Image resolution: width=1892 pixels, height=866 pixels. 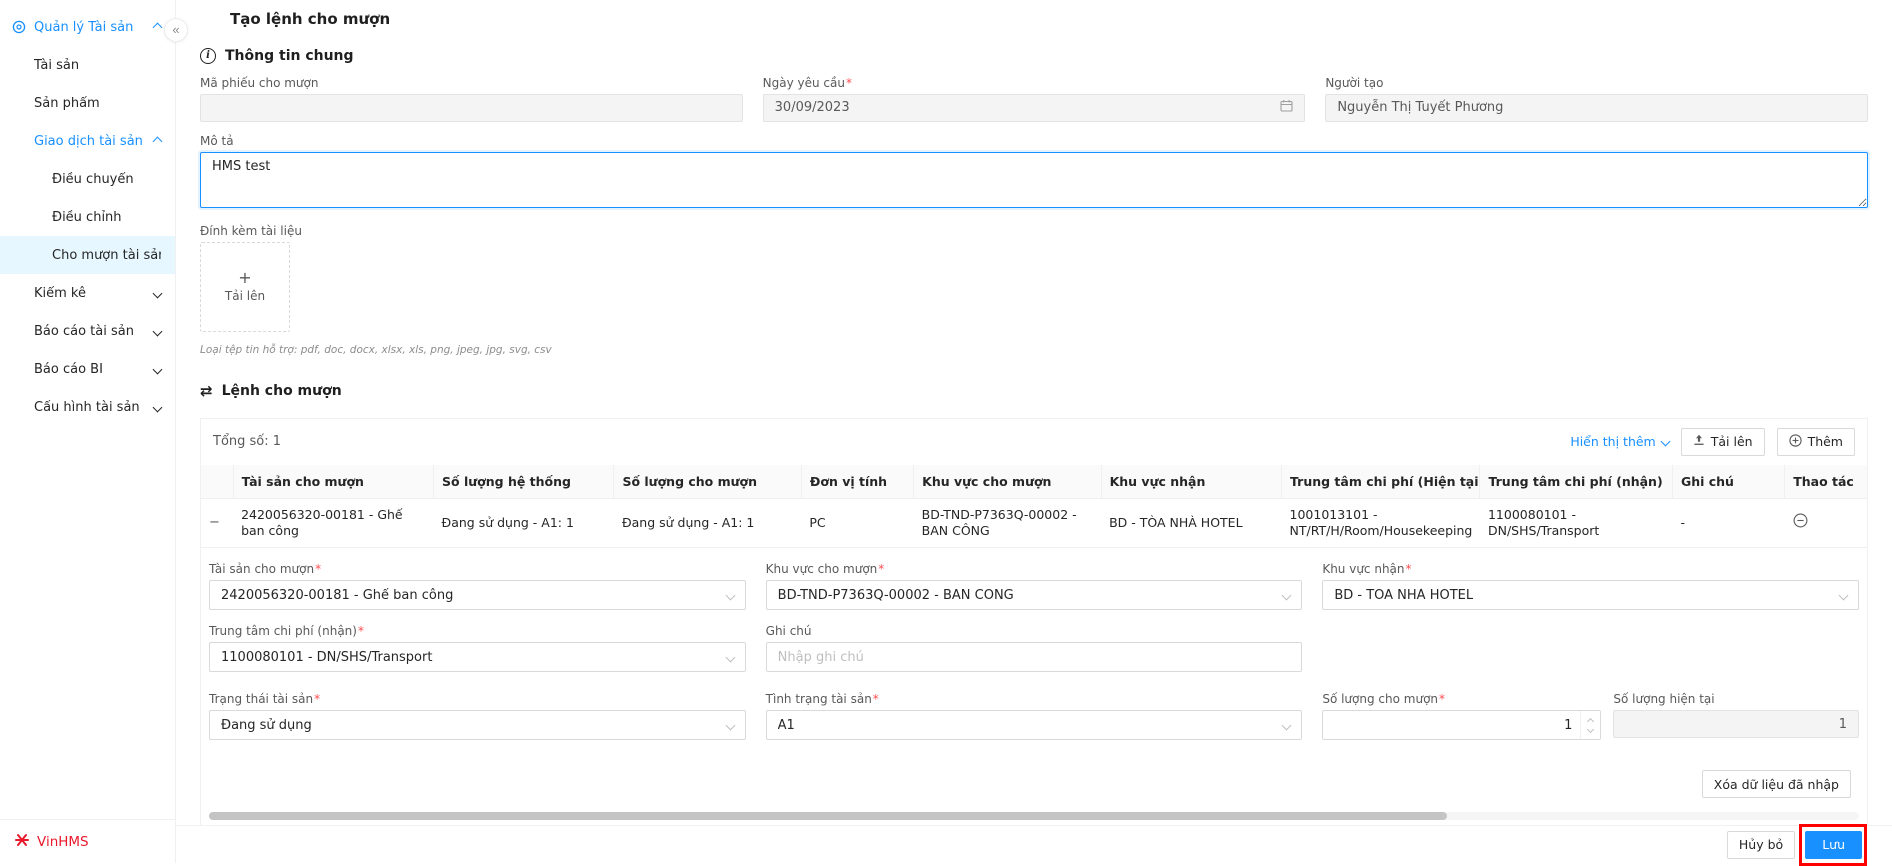 I want to click on sidebar-item-label: Cấu hình tài sản, so click(x=87, y=407).